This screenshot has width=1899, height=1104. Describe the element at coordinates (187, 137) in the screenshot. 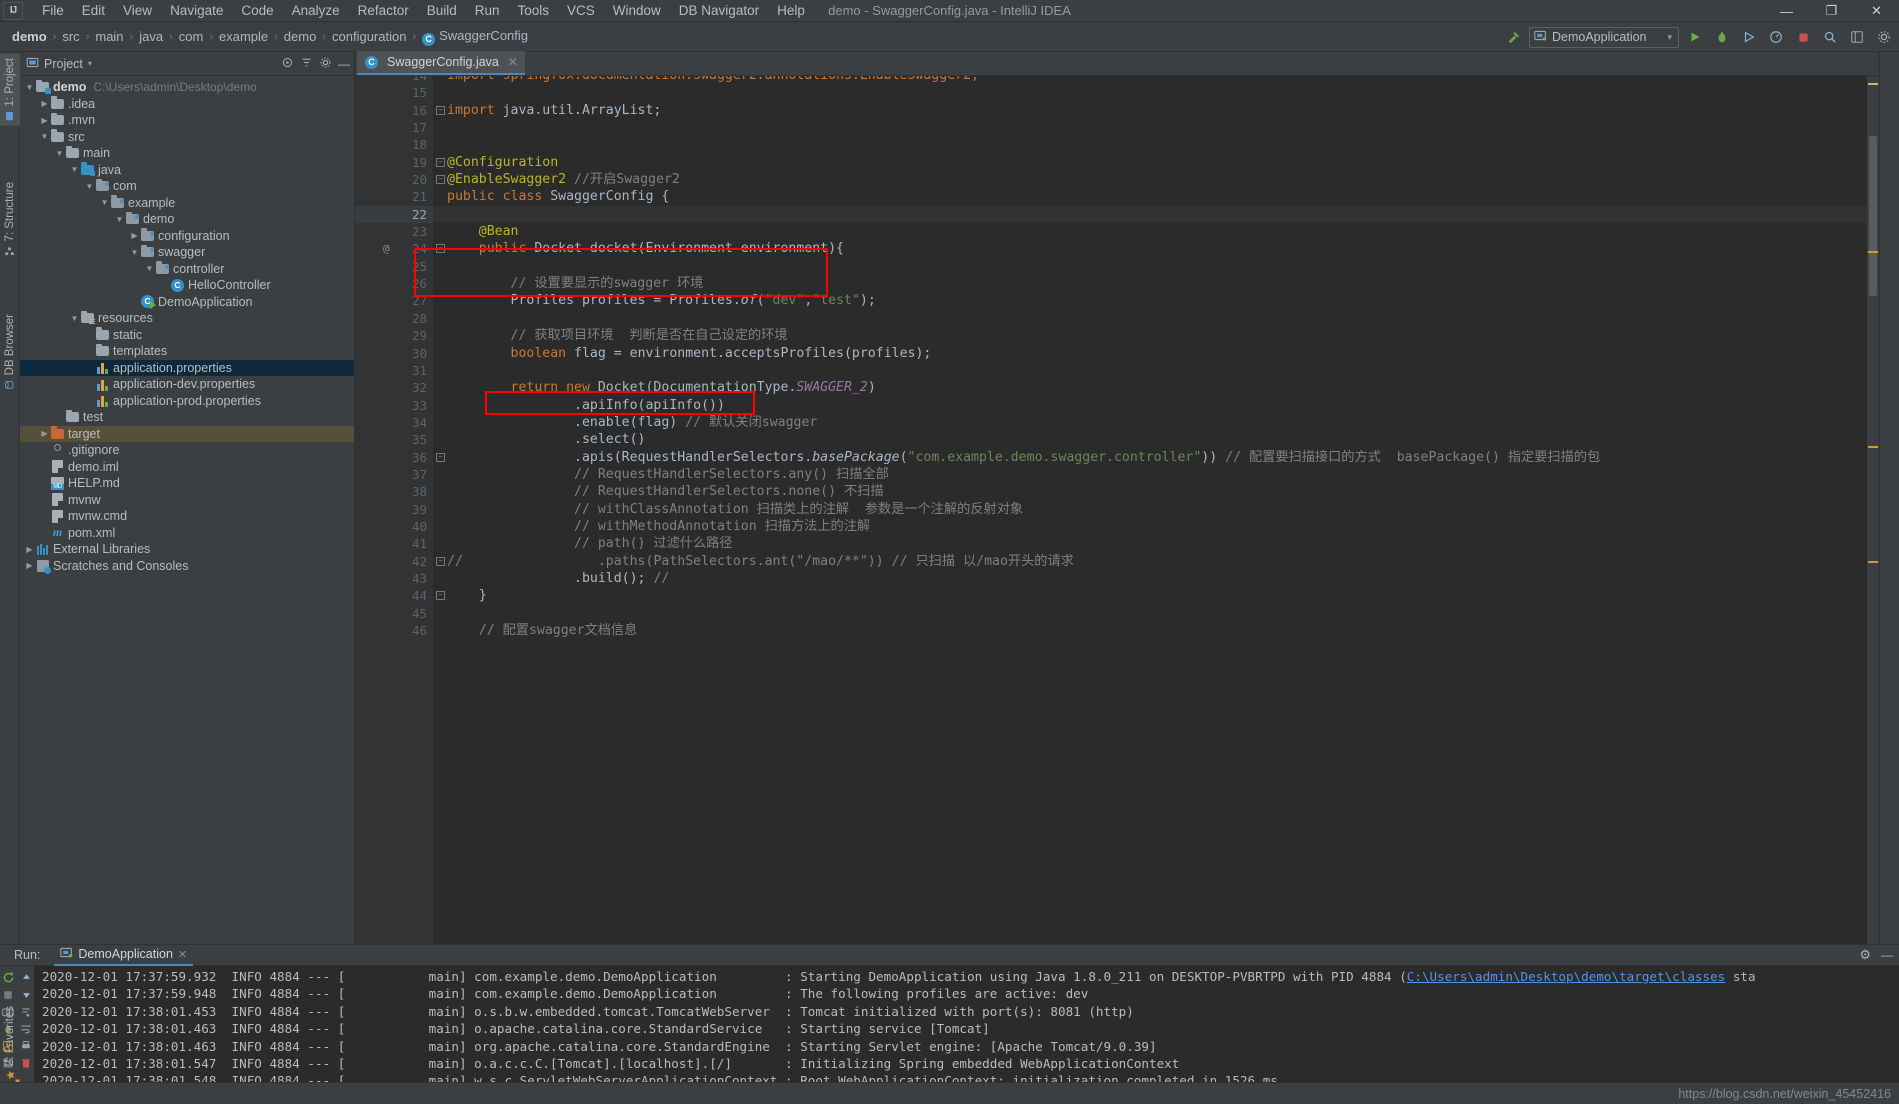

I see `tree-node-src: ▼ src` at that location.